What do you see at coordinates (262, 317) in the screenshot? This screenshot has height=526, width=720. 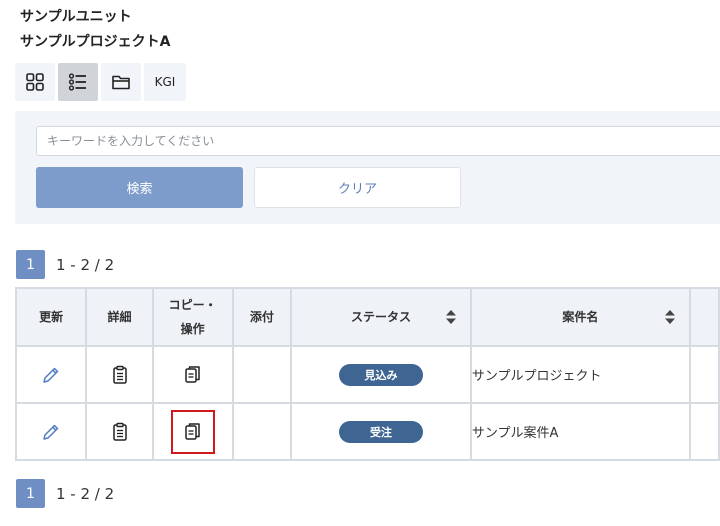 I see `header-attachment: 添付` at bounding box center [262, 317].